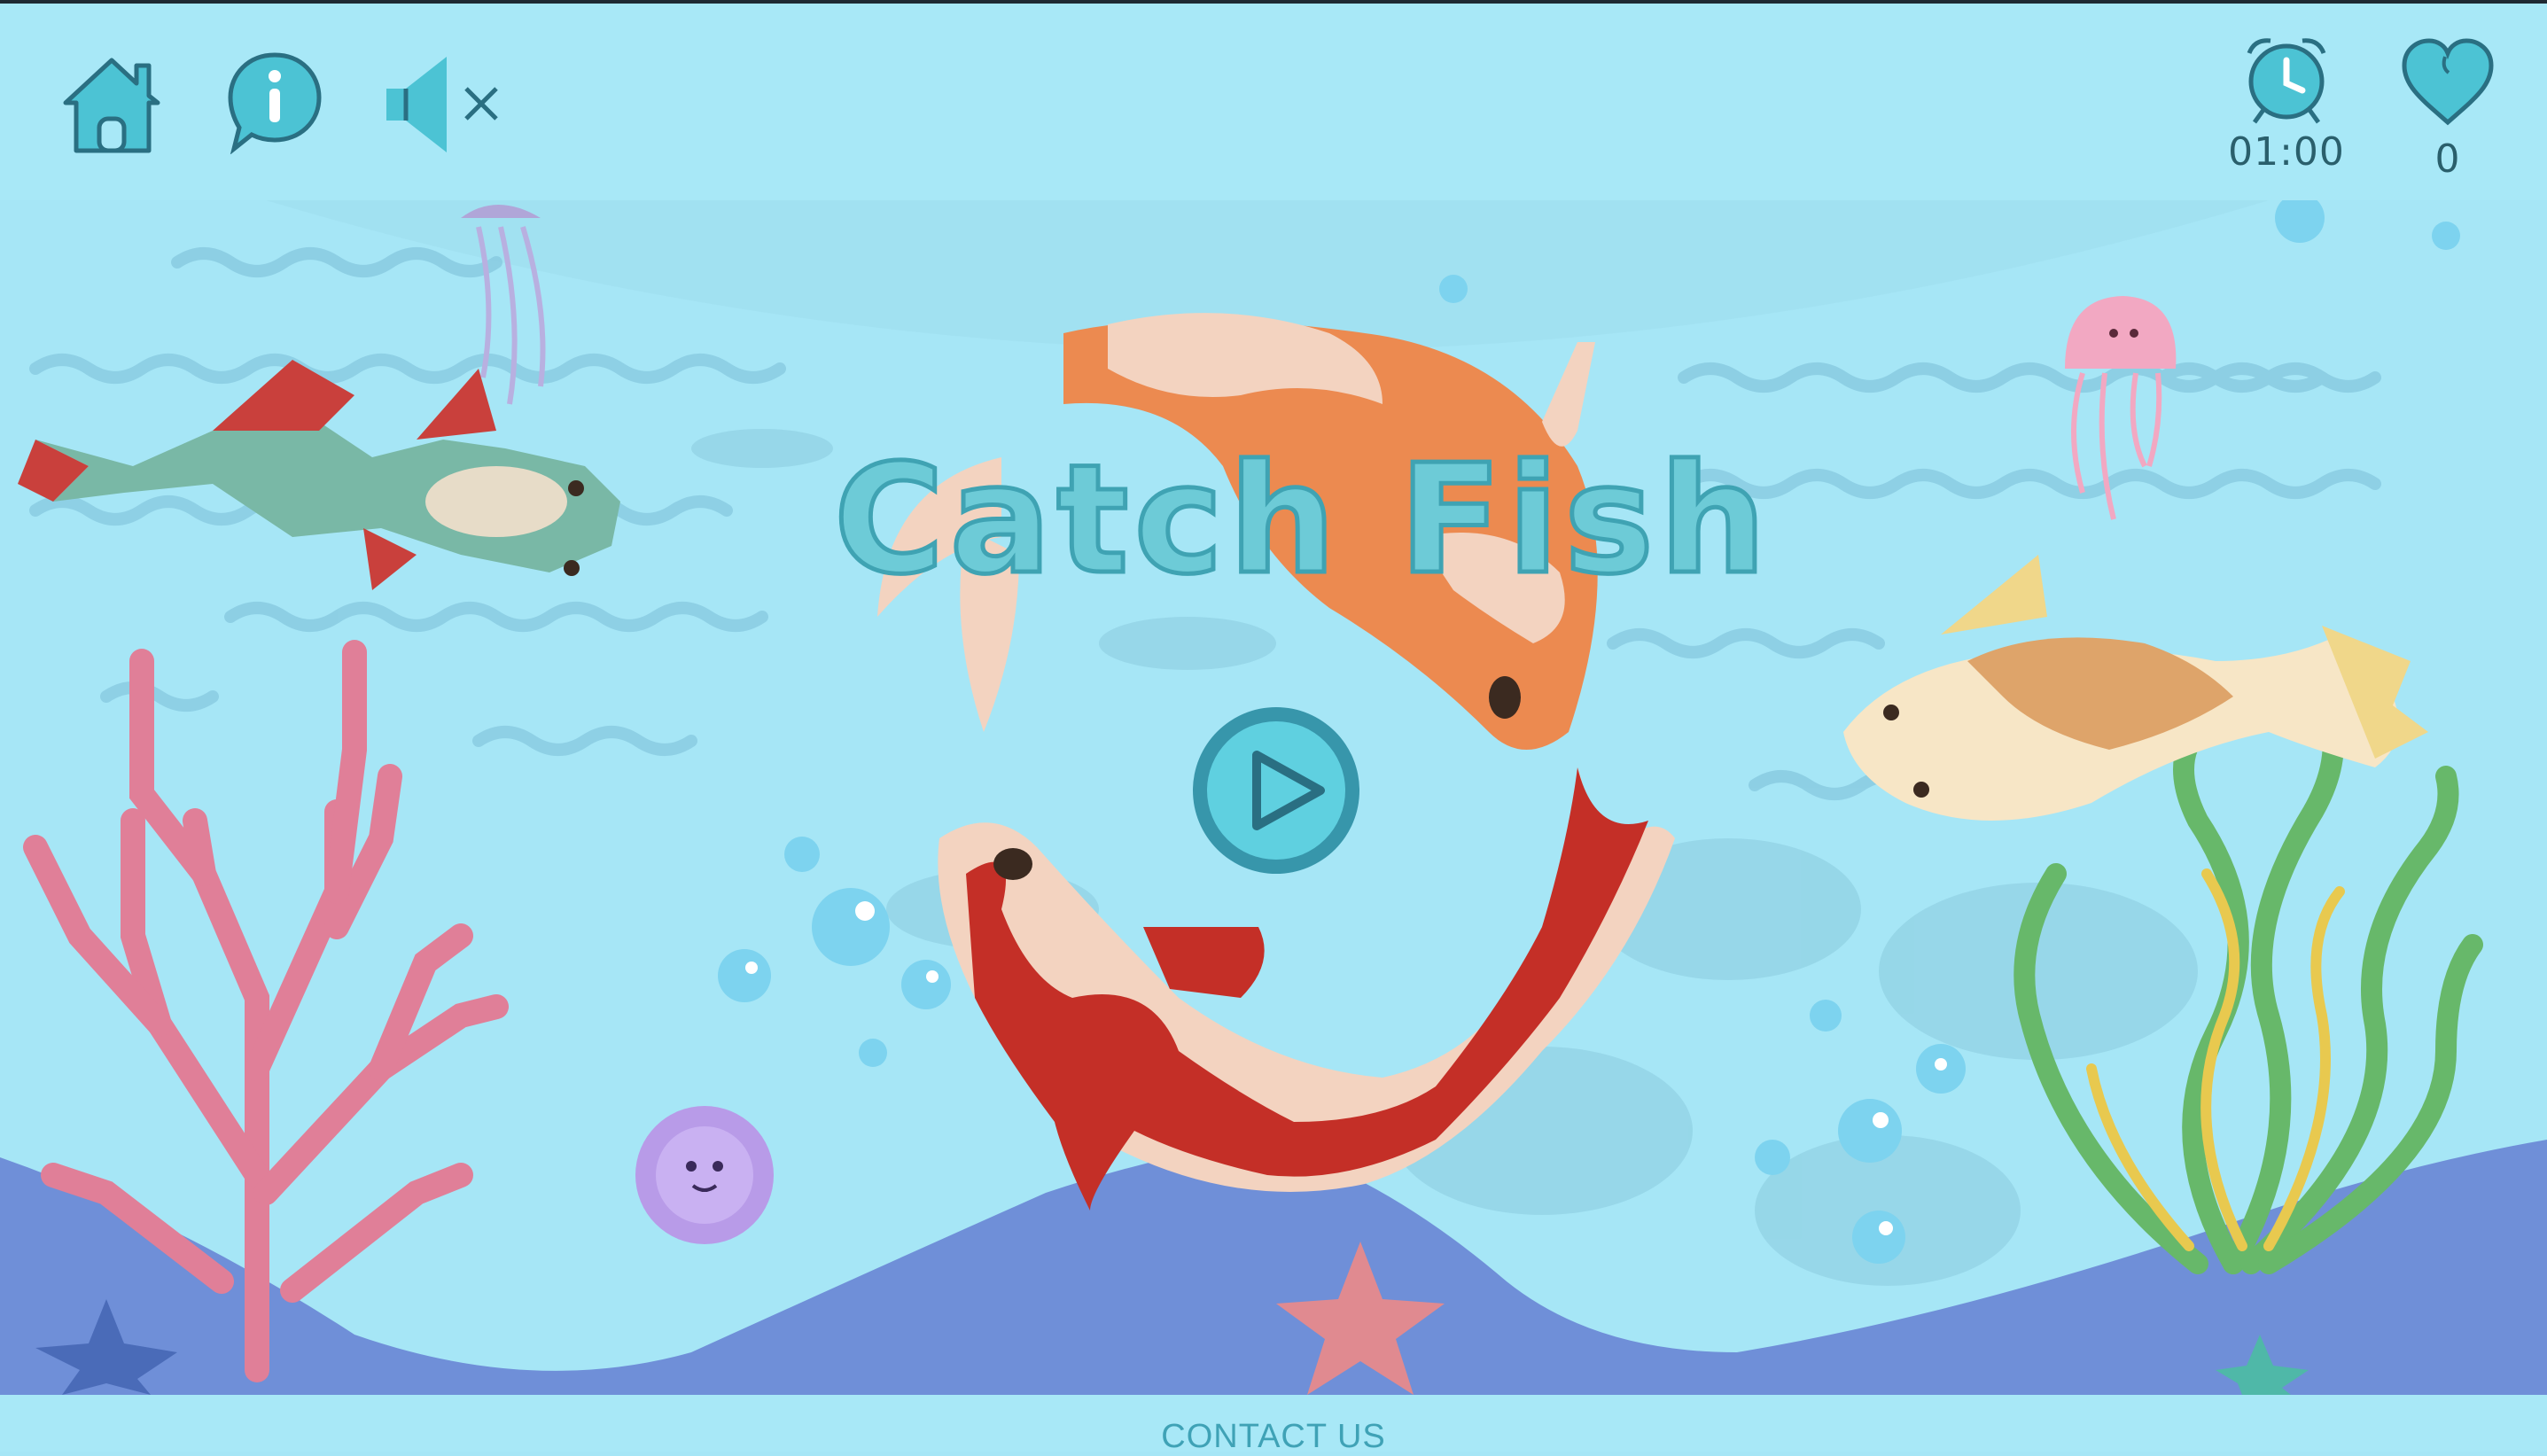 The image size is (2547, 1456). I want to click on hearts-value: 0, so click(2447, 159).